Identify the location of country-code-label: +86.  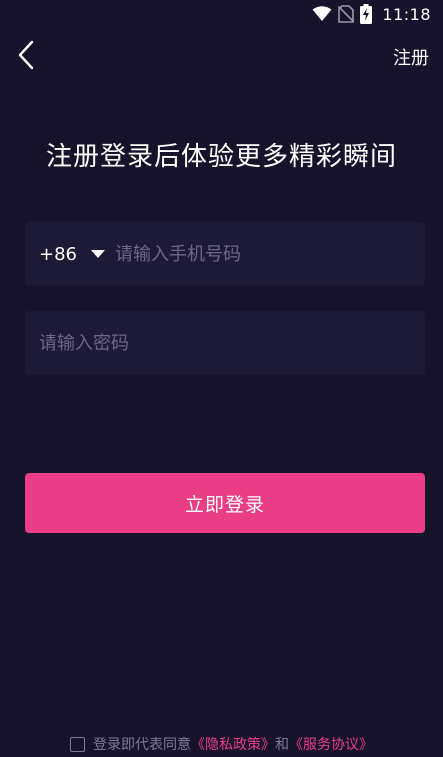
(58, 254).